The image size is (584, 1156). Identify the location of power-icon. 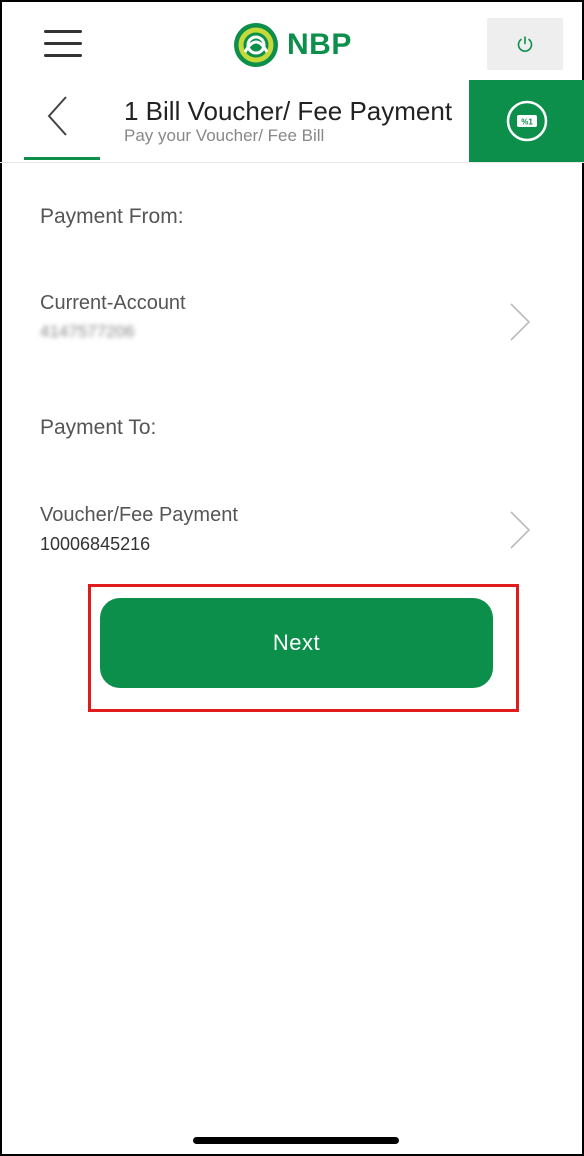
(525, 44).